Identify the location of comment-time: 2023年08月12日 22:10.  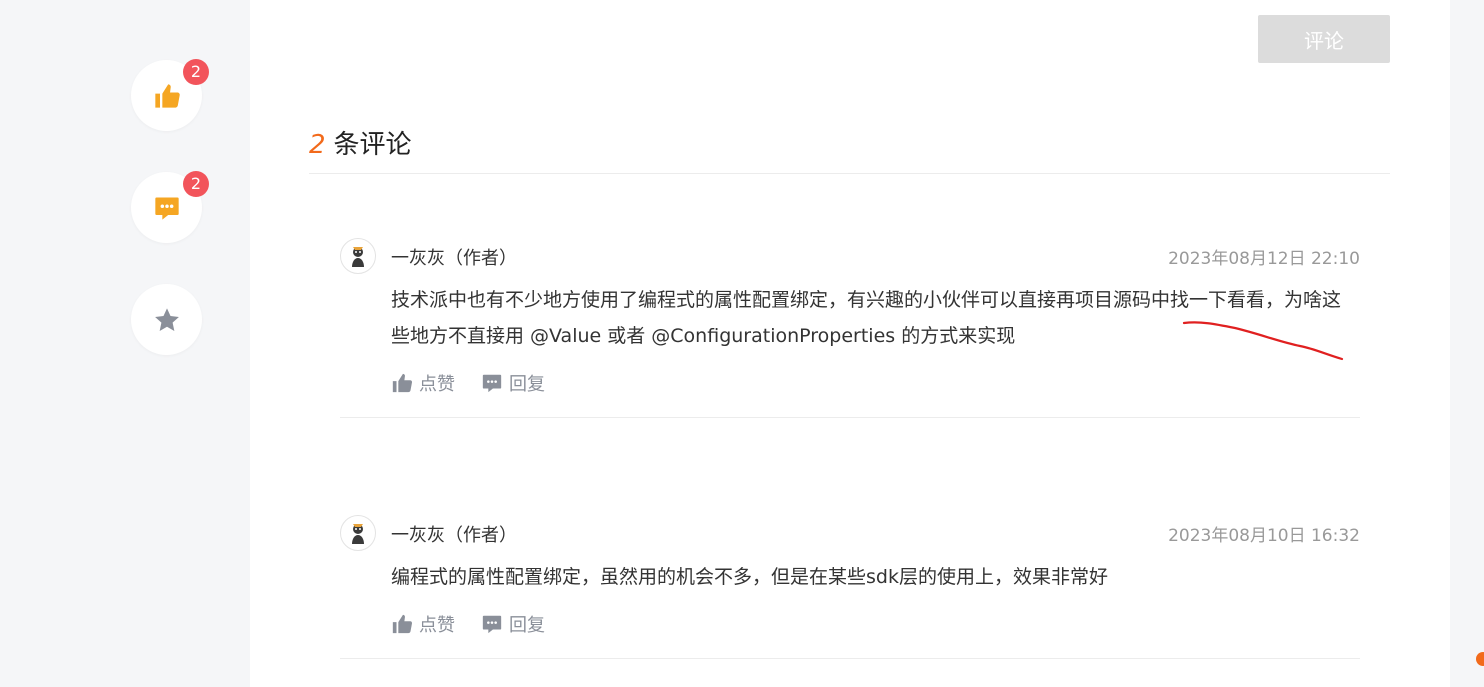
(1264, 259).